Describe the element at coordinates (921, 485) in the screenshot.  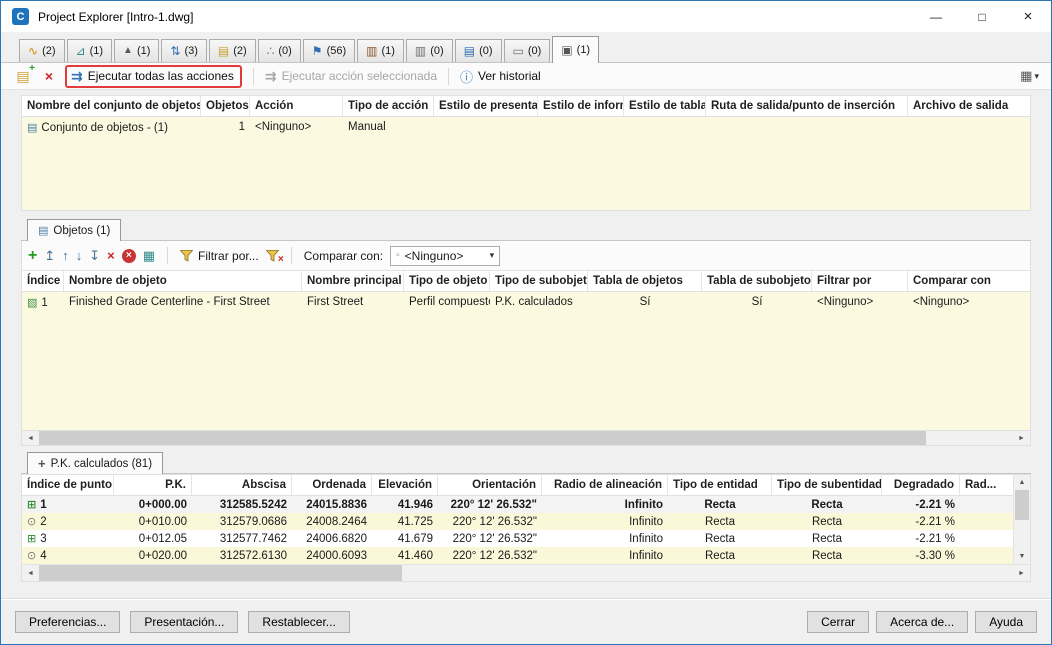
I see `col-grade: Degradado` at that location.